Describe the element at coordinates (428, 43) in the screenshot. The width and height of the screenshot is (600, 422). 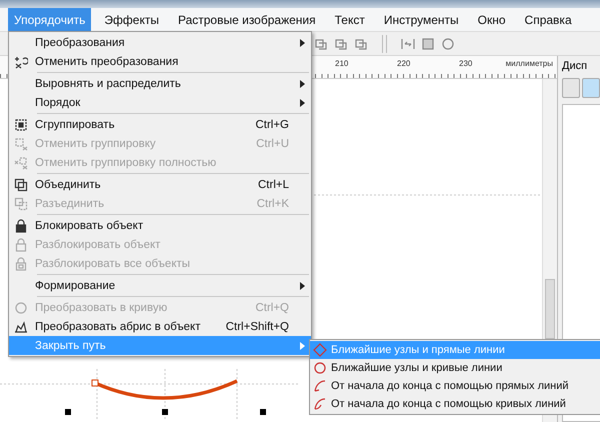
I see `shape-icon` at that location.